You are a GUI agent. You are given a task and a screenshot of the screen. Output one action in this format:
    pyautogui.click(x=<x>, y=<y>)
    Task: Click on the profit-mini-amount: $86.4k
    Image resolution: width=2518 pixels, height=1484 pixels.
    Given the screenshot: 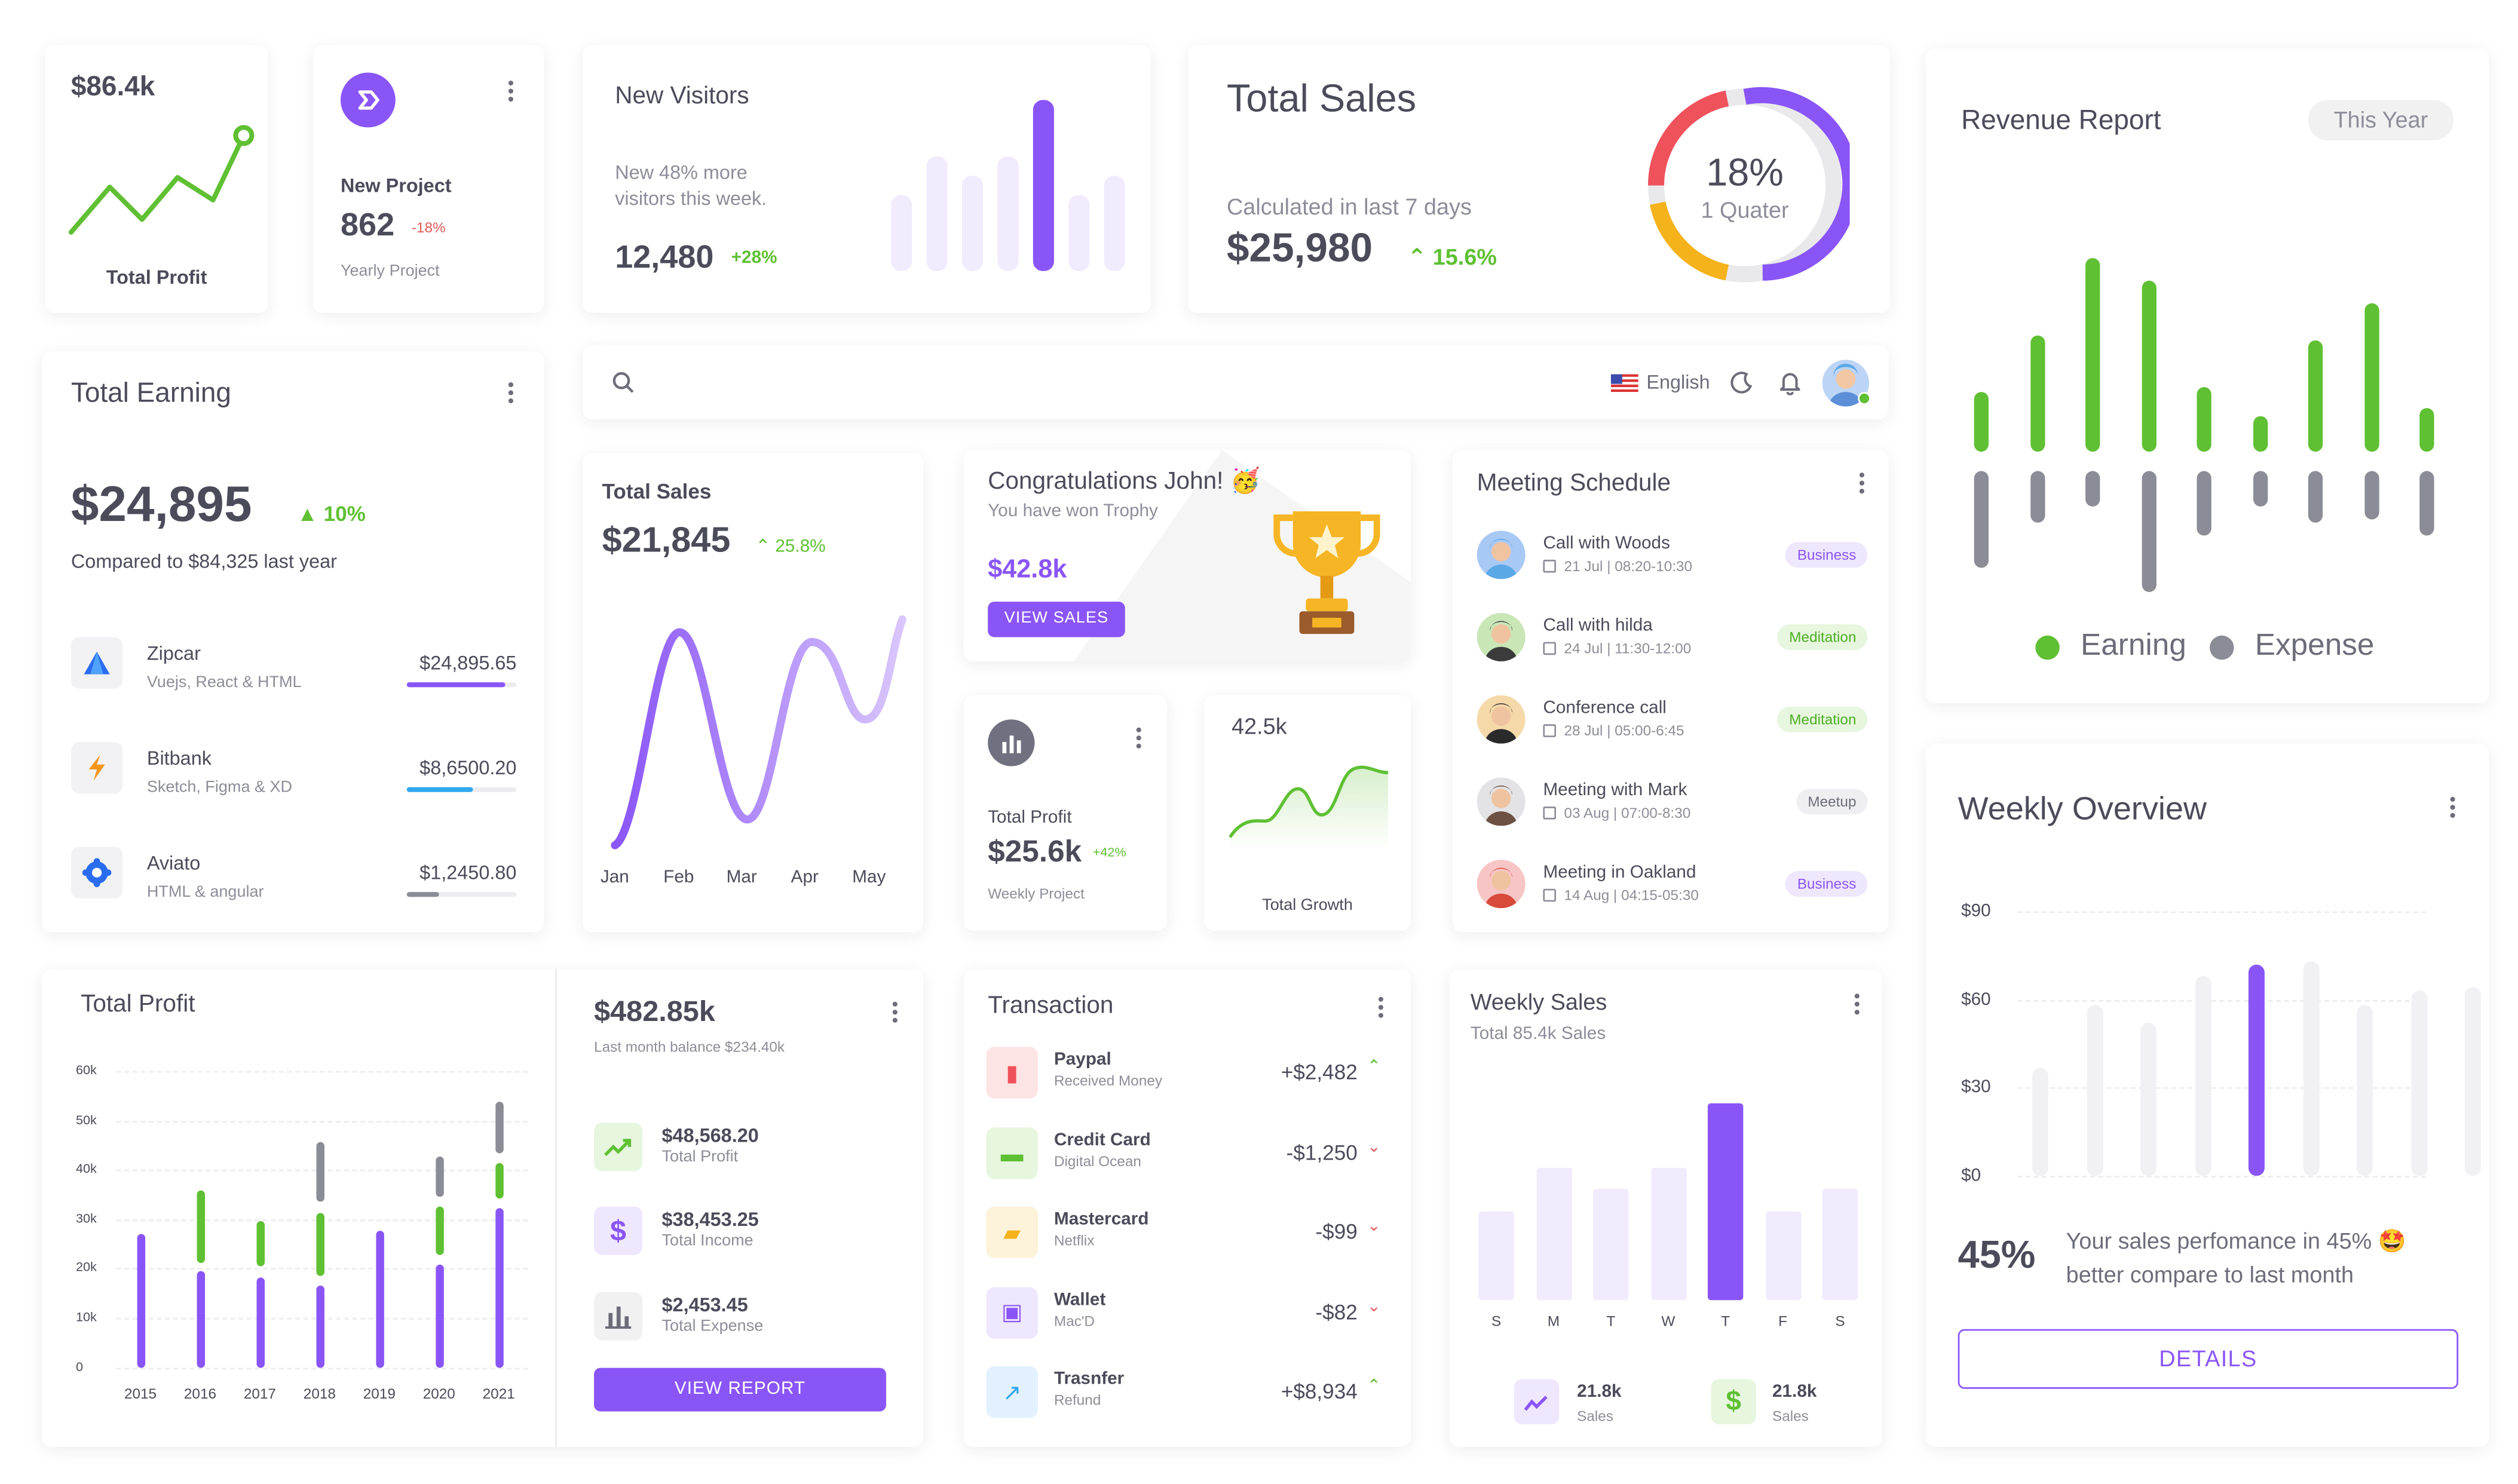 What is the action you would take?
    pyautogui.click(x=113, y=86)
    